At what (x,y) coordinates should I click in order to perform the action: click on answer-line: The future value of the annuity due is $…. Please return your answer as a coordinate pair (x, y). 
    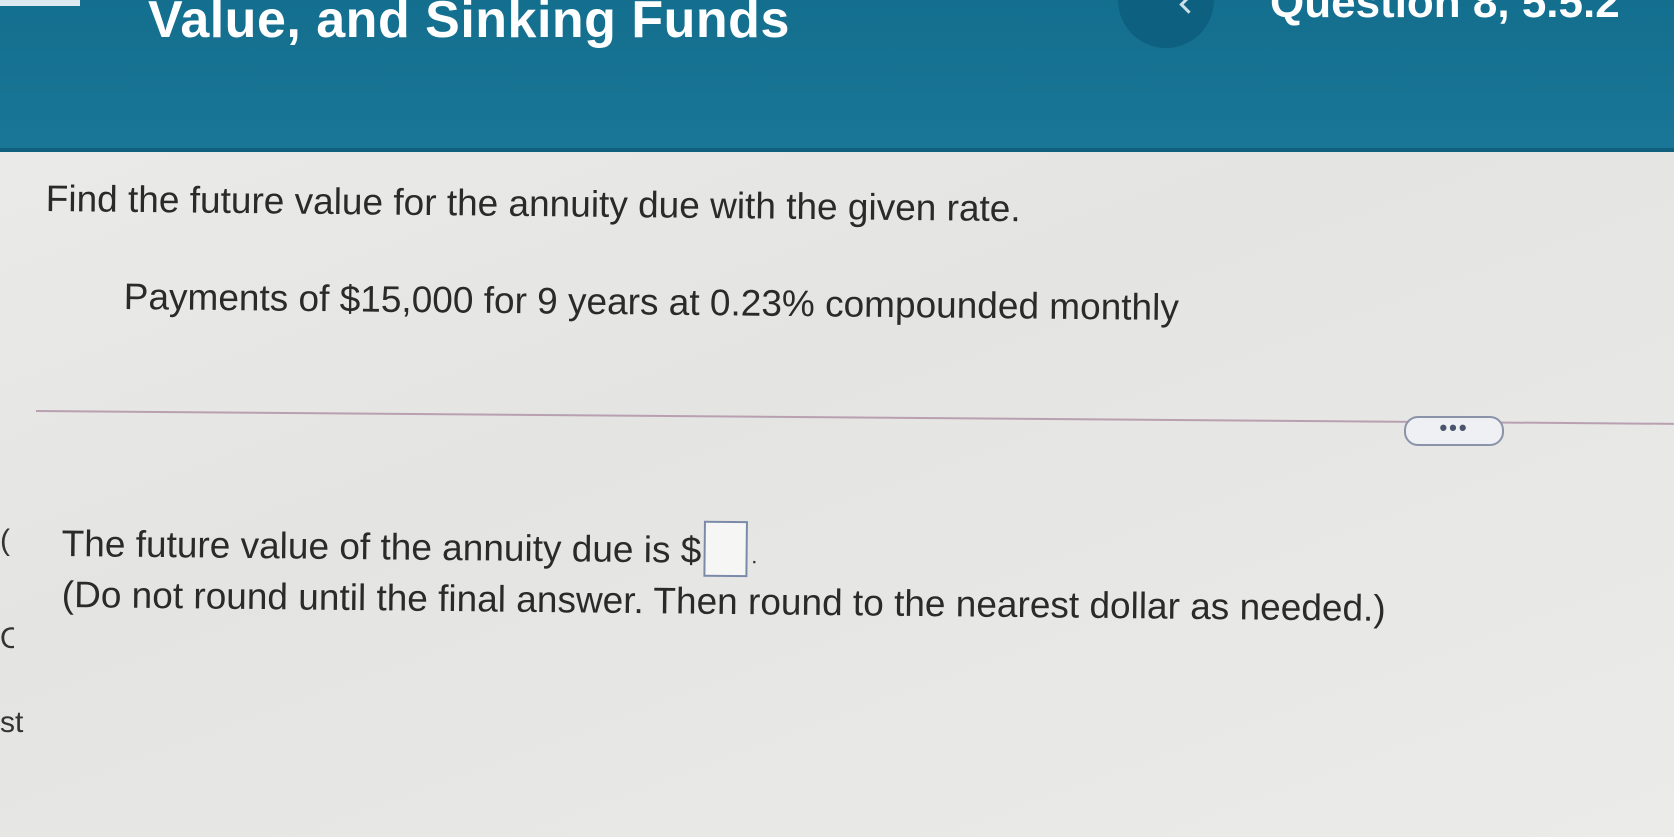
    Looking at the image, I should click on (409, 546).